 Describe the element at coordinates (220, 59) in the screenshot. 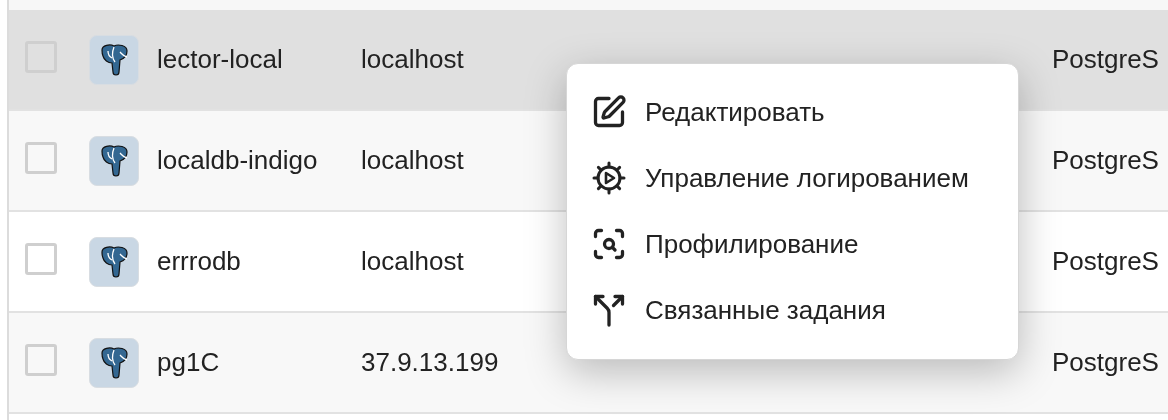

I see `connection-name: lector-local` at that location.